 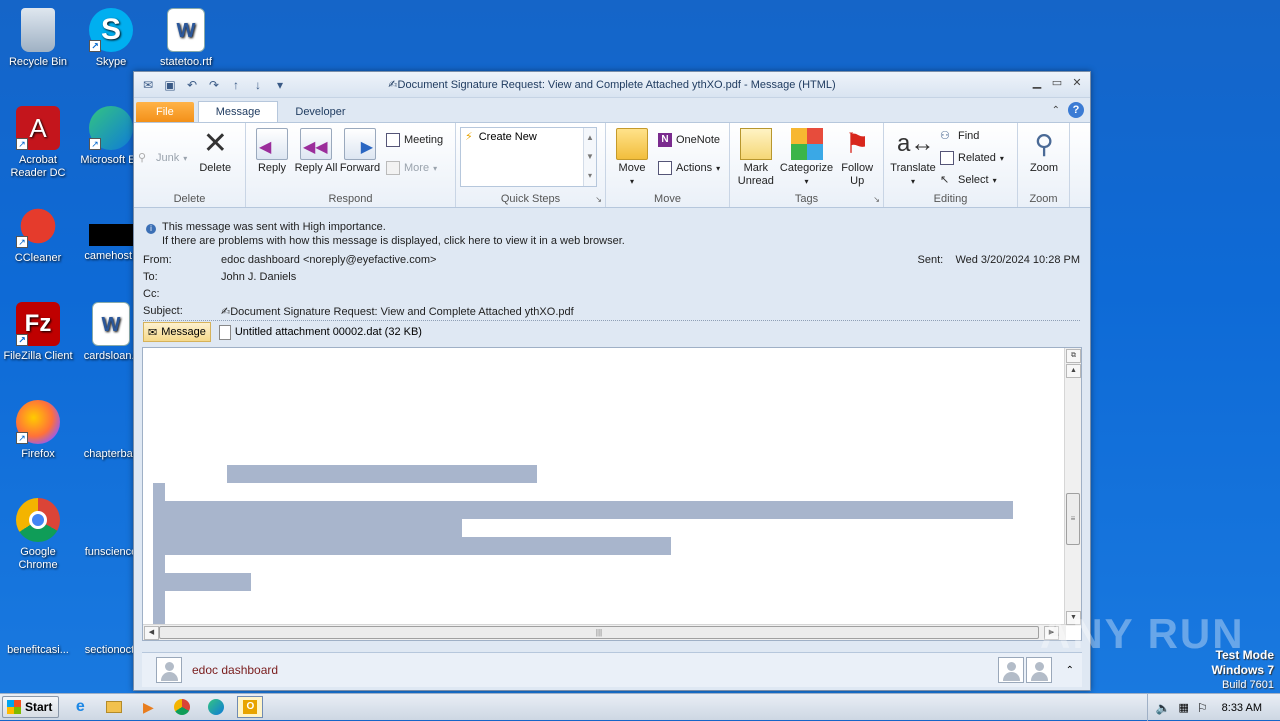 I want to click on quick-step-create-new: ⚡ Create New, so click(x=528, y=136).